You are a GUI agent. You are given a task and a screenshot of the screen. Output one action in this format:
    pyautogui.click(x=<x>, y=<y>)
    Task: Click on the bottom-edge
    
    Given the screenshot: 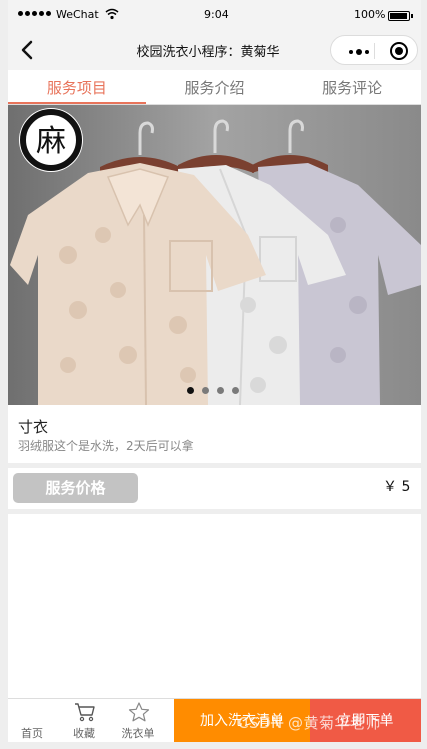 What is the action you would take?
    pyautogui.click(x=213, y=745)
    